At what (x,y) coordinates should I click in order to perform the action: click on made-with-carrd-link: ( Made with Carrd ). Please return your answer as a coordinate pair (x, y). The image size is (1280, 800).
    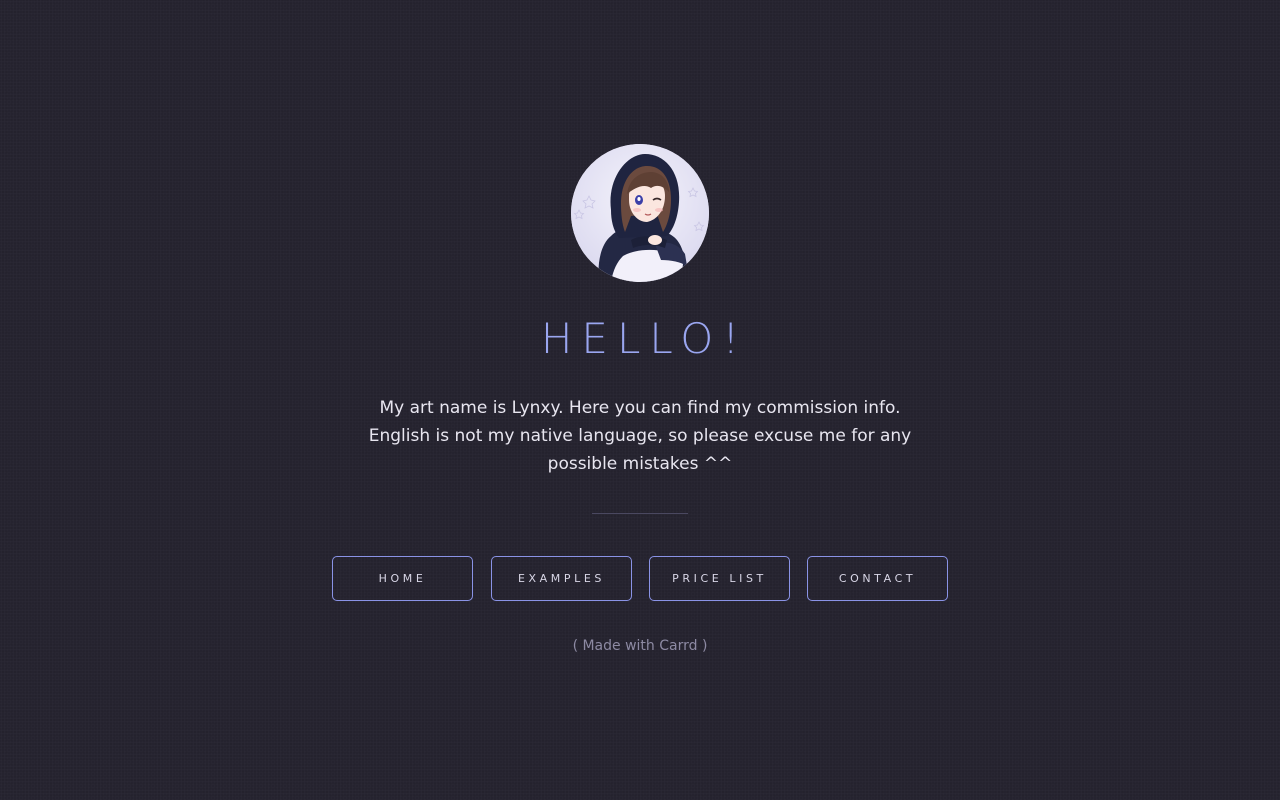
    Looking at the image, I should click on (640, 646).